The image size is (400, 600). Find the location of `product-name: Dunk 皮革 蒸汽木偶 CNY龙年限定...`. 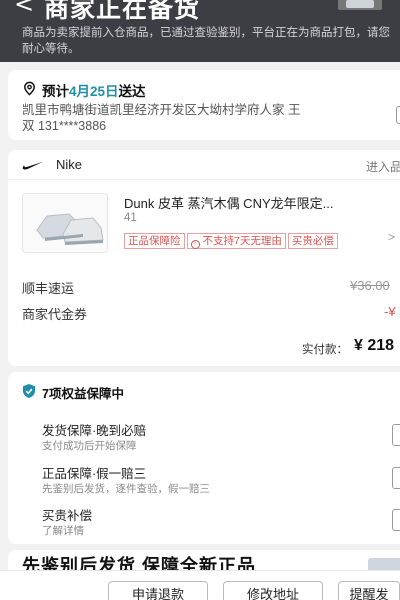

product-name: Dunk 皮革 蒸汽木偶 CNY龙年限定... is located at coordinates (228, 202).